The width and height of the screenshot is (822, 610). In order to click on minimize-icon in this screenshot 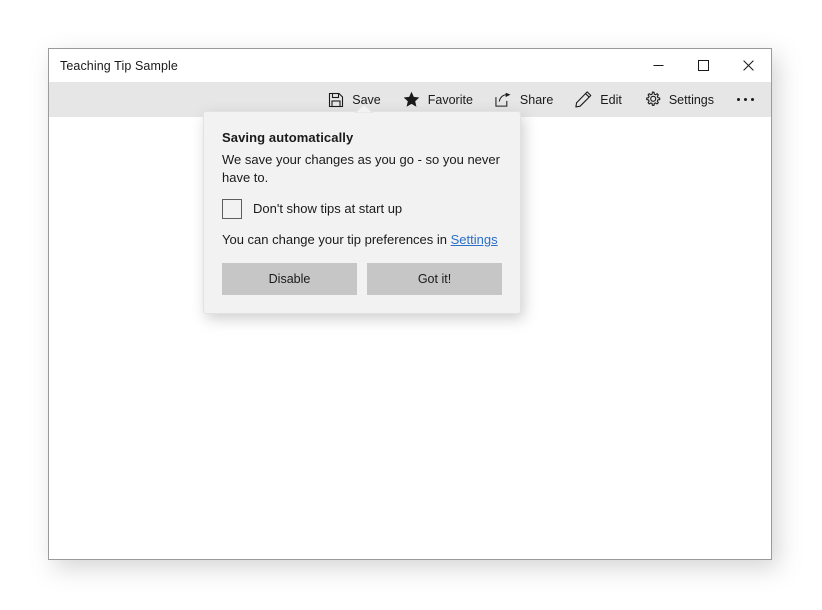, I will do `click(658, 65)`.